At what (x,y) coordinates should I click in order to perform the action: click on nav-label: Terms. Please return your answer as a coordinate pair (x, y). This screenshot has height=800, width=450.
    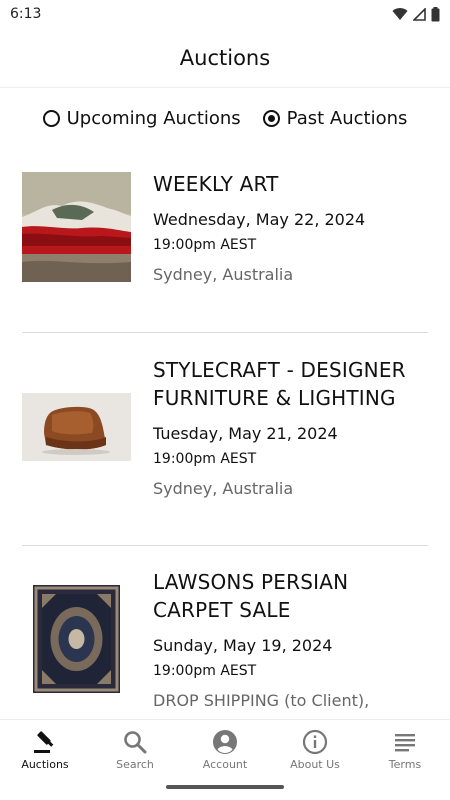
    Looking at the image, I should click on (405, 764).